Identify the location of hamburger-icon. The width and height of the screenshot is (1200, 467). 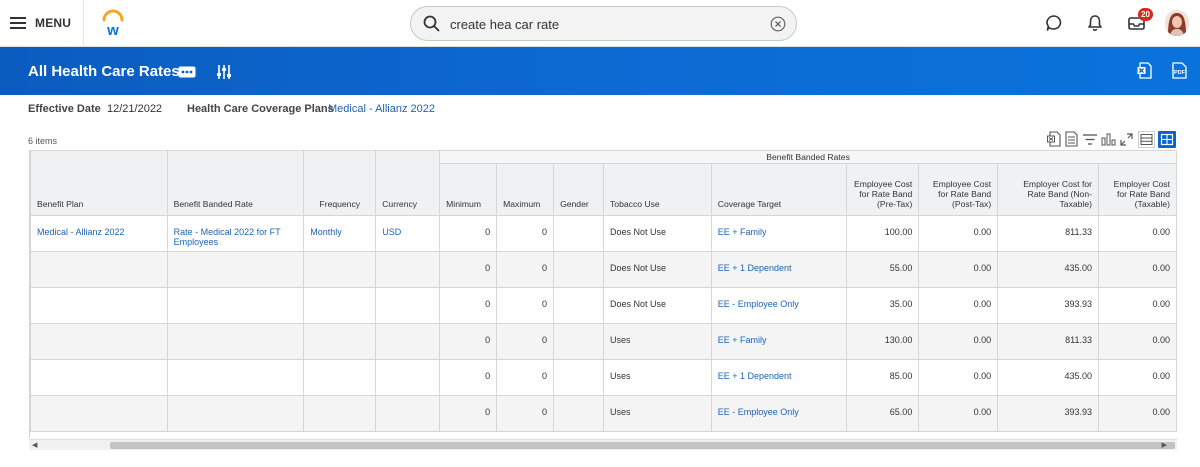
(18, 23).